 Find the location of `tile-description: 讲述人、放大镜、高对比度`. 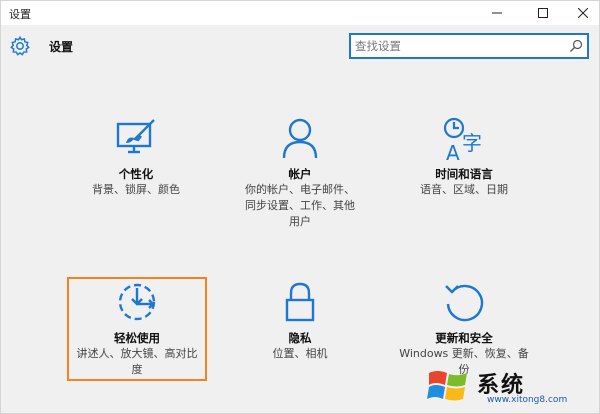

tile-description: 讲述人、放大镜、高对比度 is located at coordinates (137, 361).